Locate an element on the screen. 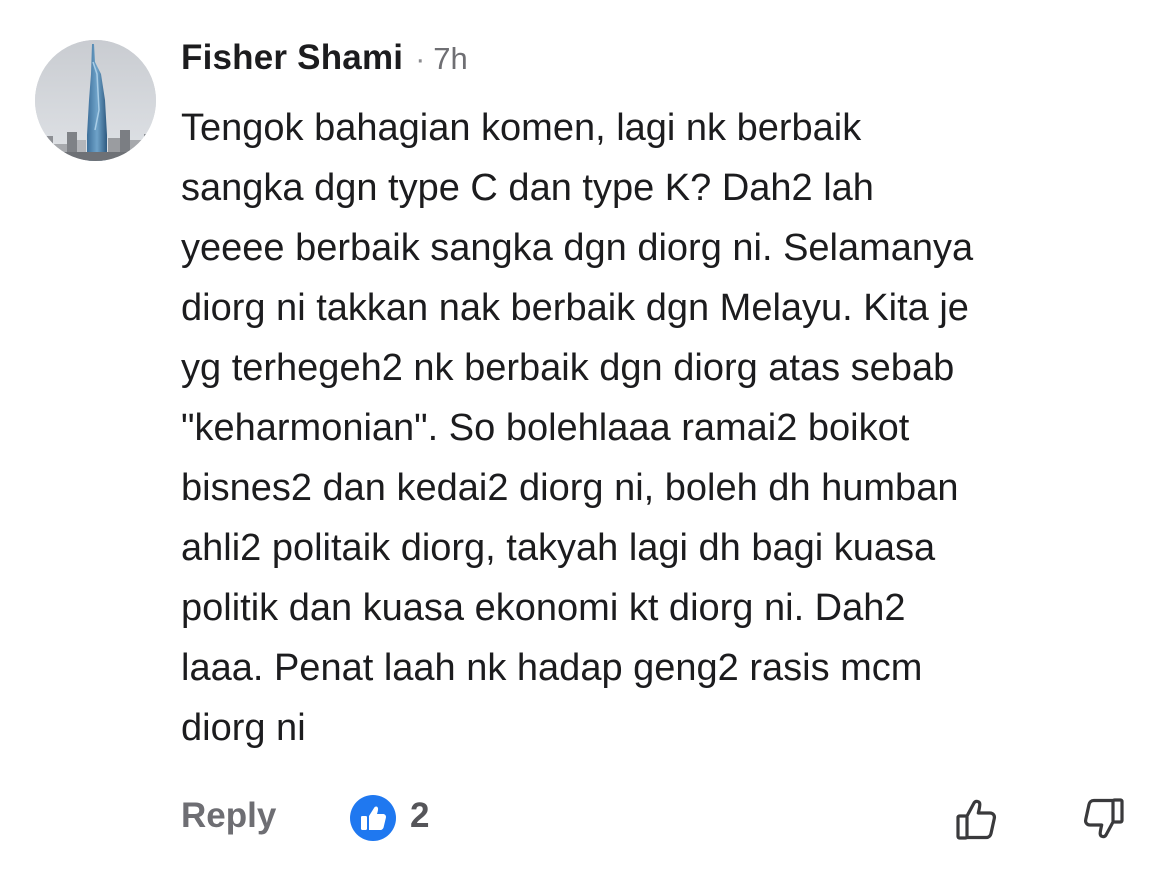 Image resolution: width=1170 pixels, height=873 pixels. author-name: Fisher Shami is located at coordinates (292, 58).